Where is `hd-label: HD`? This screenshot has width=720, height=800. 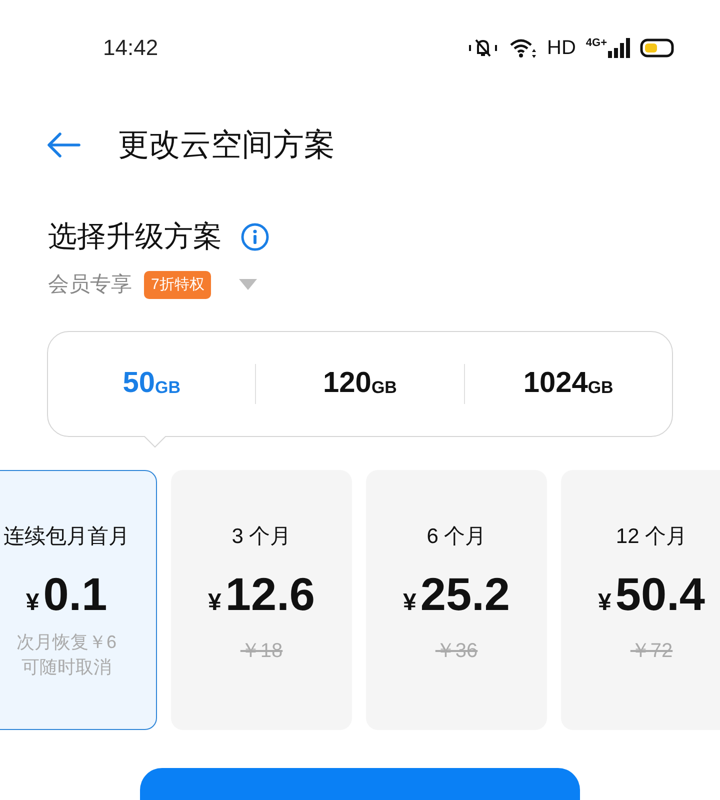 hd-label: HD is located at coordinates (561, 48).